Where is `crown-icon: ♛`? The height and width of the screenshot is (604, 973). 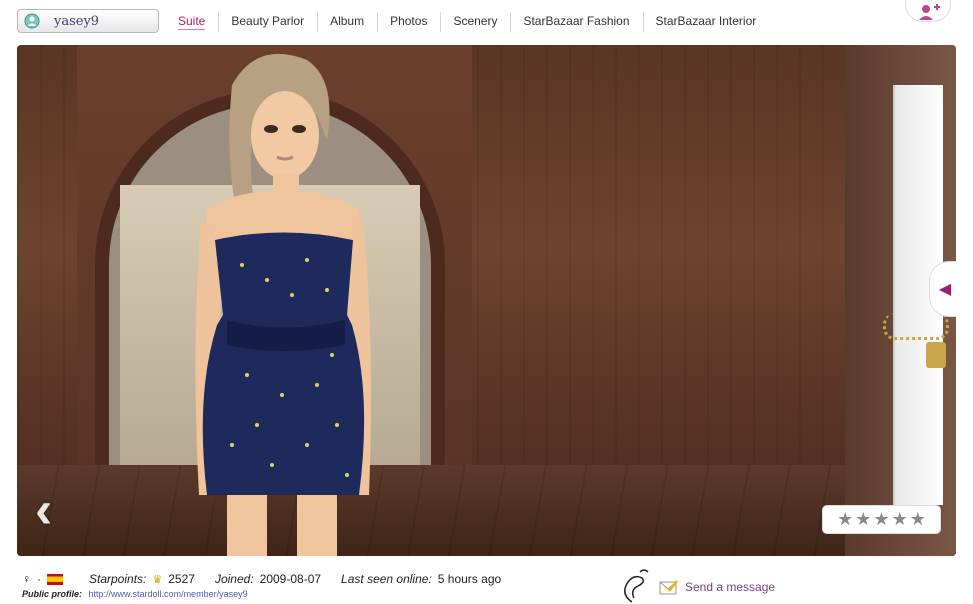 crown-icon: ♛ is located at coordinates (157, 579).